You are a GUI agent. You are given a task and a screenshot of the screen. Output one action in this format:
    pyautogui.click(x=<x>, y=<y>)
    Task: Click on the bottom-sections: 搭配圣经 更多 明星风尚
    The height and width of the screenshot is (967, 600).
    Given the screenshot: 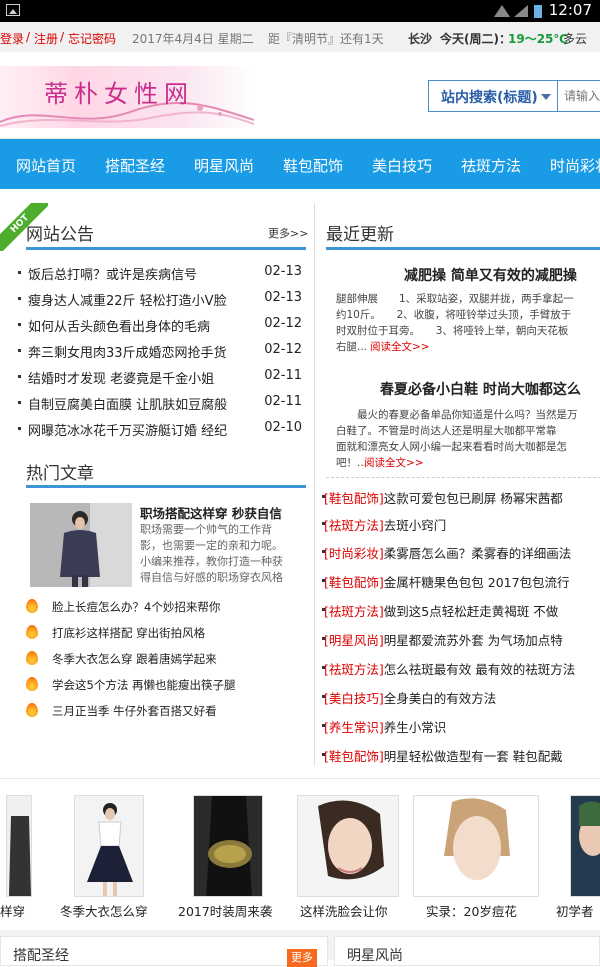 What is the action you would take?
    pyautogui.click(x=300, y=948)
    